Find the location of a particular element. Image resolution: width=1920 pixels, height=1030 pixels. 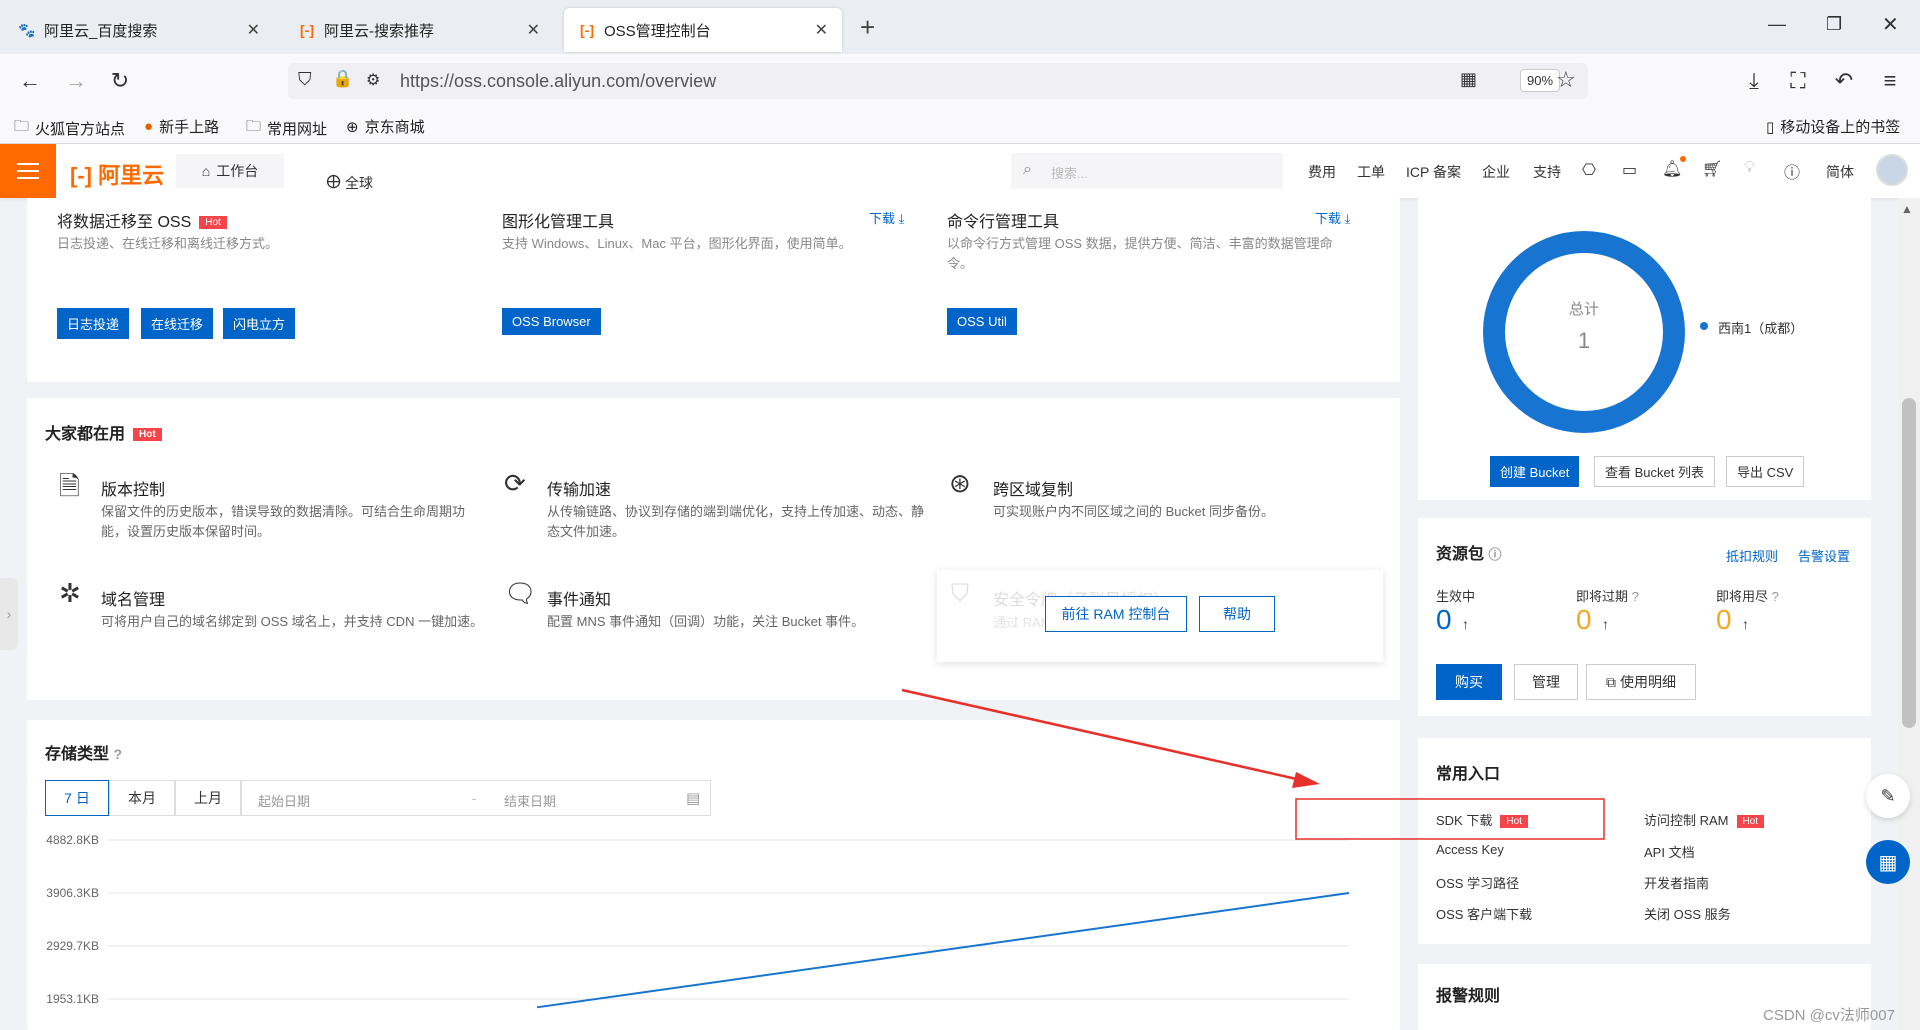

entry-sdk-download: SDK 下载 Hot is located at coordinates (1482, 819).